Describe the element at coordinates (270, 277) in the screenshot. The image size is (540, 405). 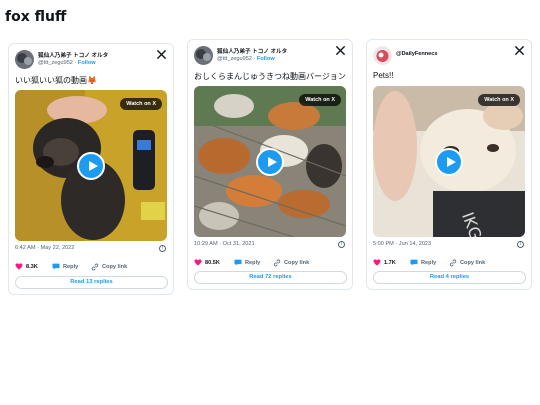
I see `read-replies-button: Read 72 replies` at that location.